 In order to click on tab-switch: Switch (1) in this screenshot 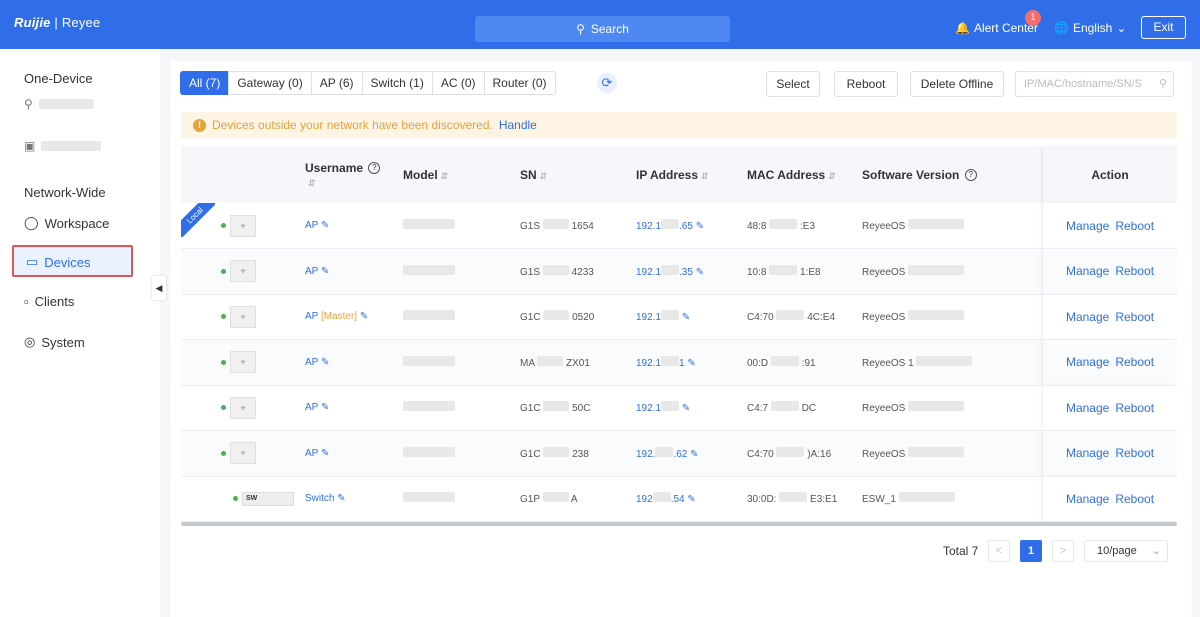, I will do `click(397, 83)`.